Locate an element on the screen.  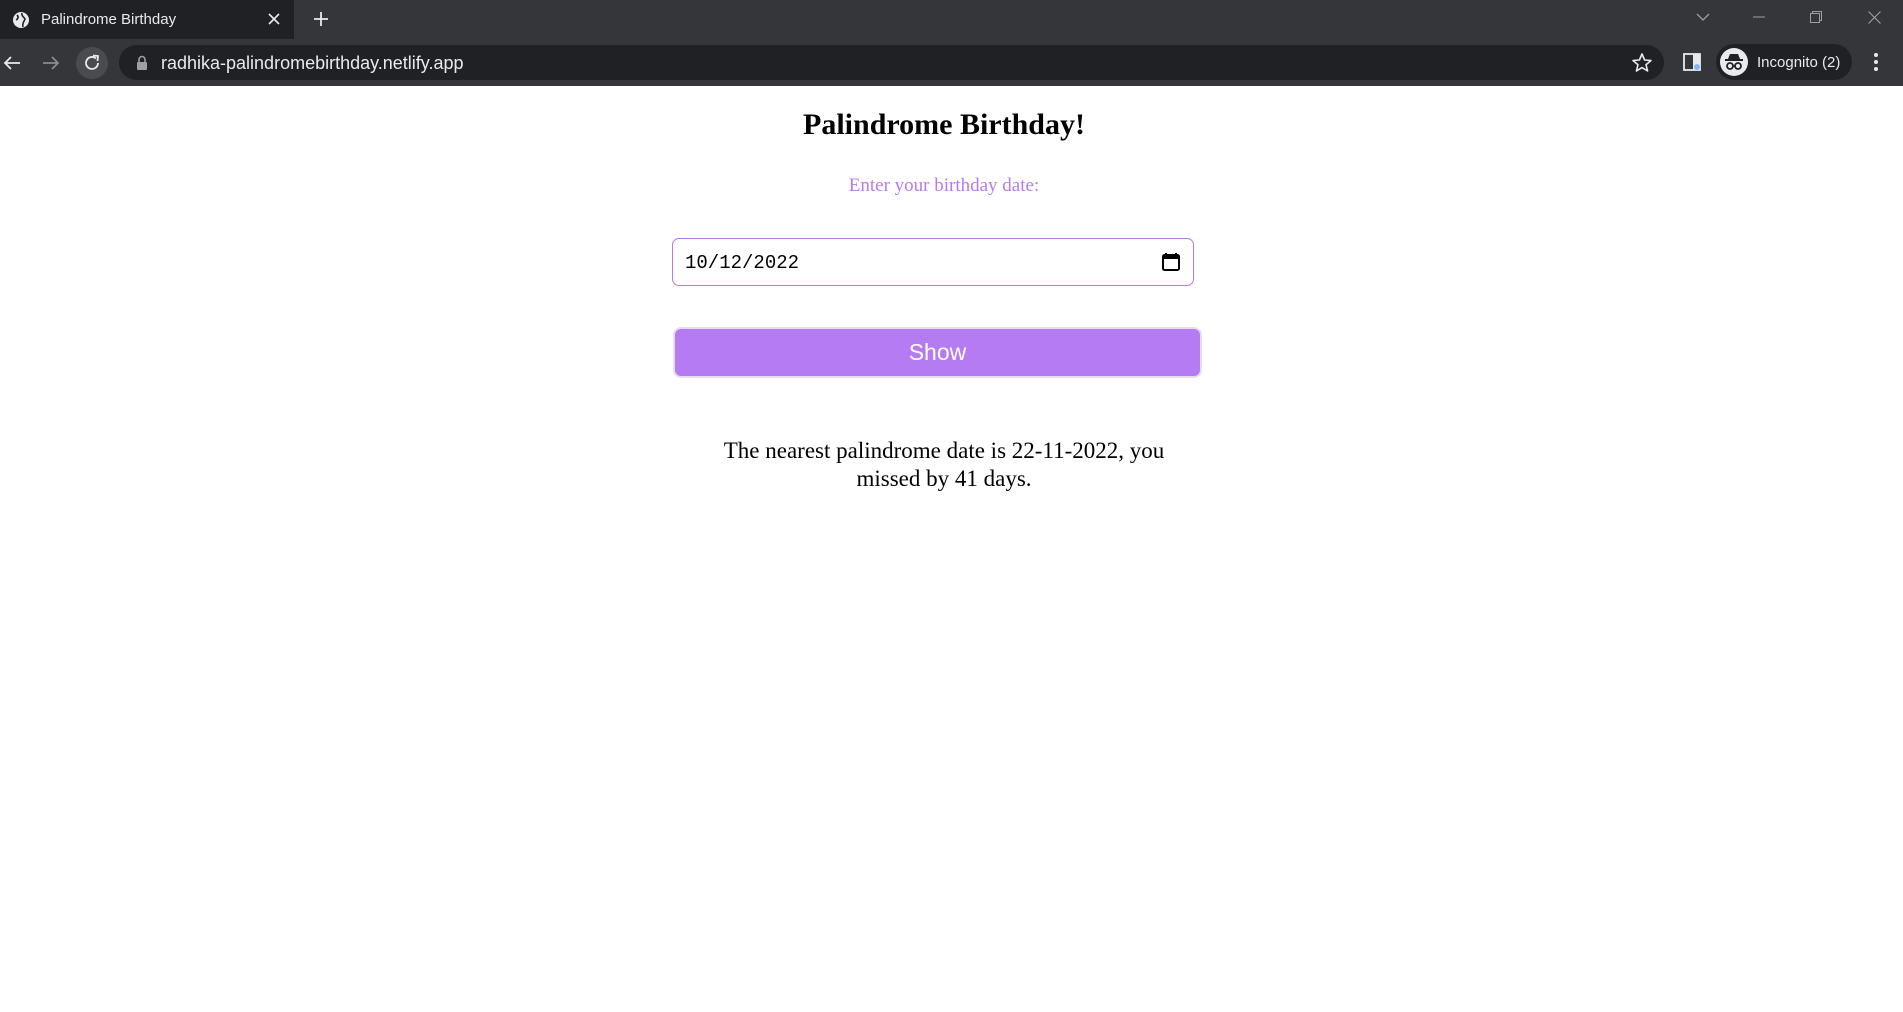
incognito-label: Incognito (2) is located at coordinates (1799, 62).